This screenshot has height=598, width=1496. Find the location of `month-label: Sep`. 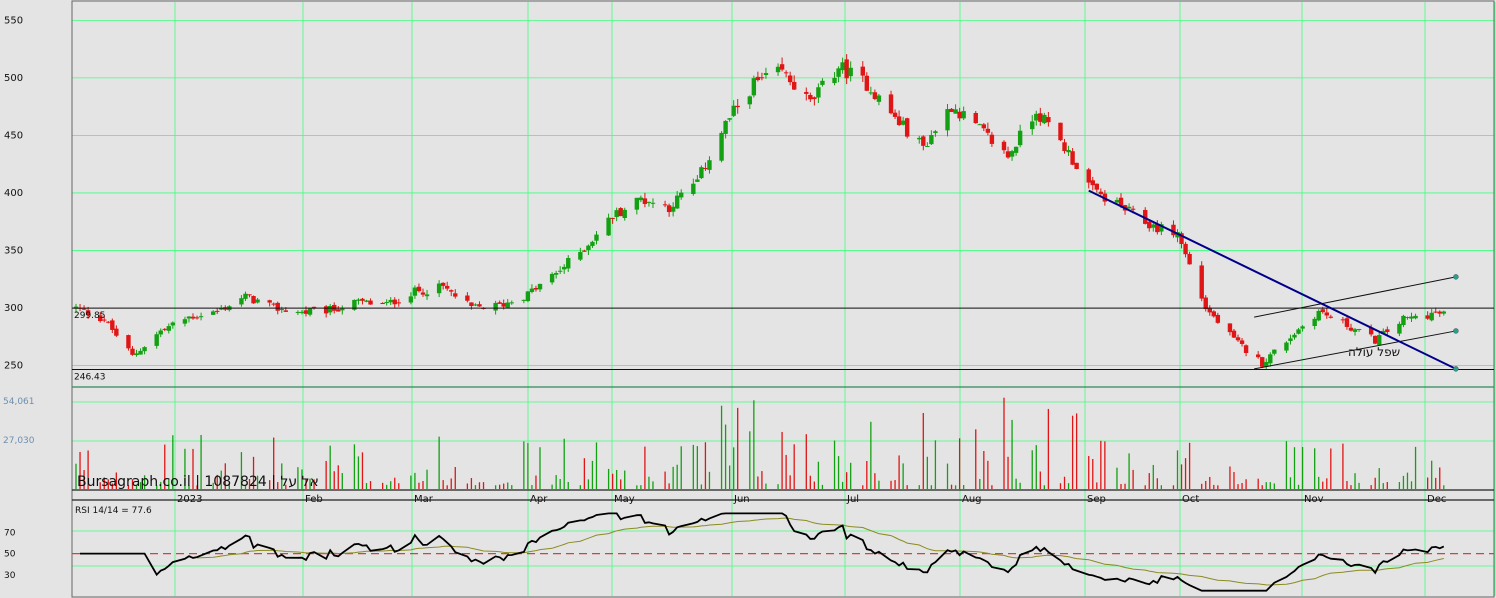

month-label: Sep is located at coordinates (1096, 499).